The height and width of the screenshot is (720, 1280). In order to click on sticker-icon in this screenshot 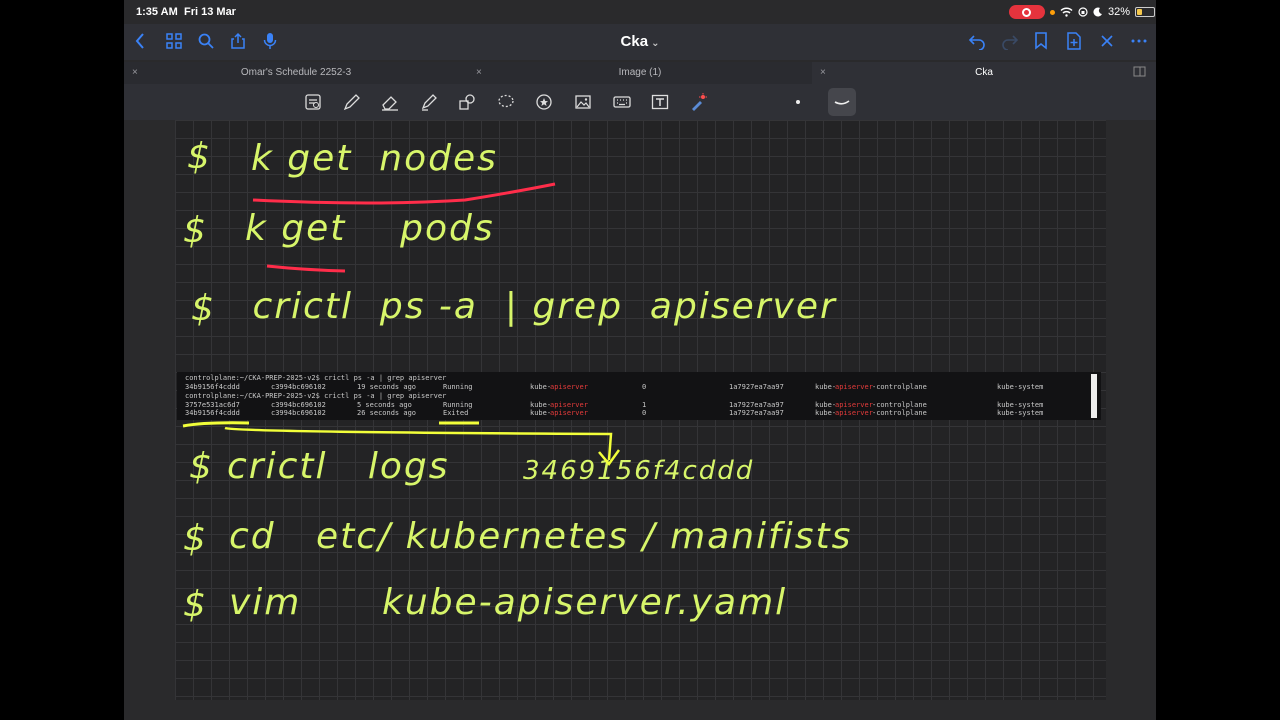, I will do `click(544, 102)`.